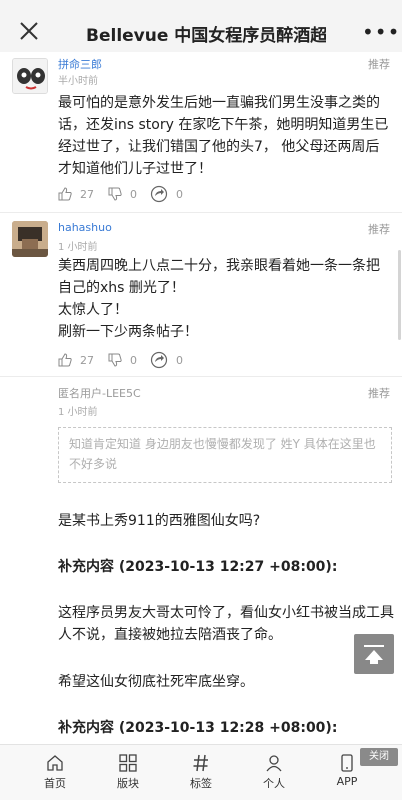 The image size is (402, 800). I want to click on arrow-up-icon, so click(374, 654).